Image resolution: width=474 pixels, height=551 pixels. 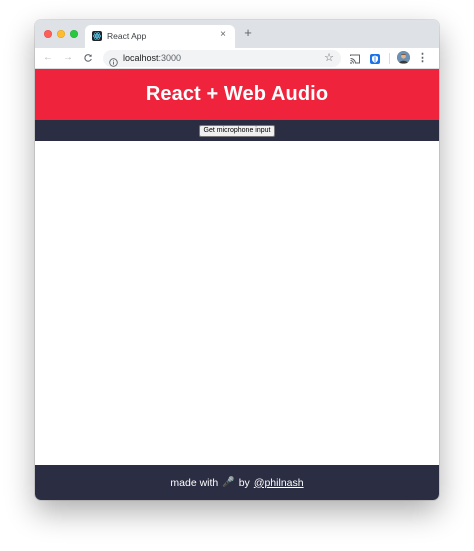 I want to click on page-title: React + Web Audio, so click(x=237, y=94).